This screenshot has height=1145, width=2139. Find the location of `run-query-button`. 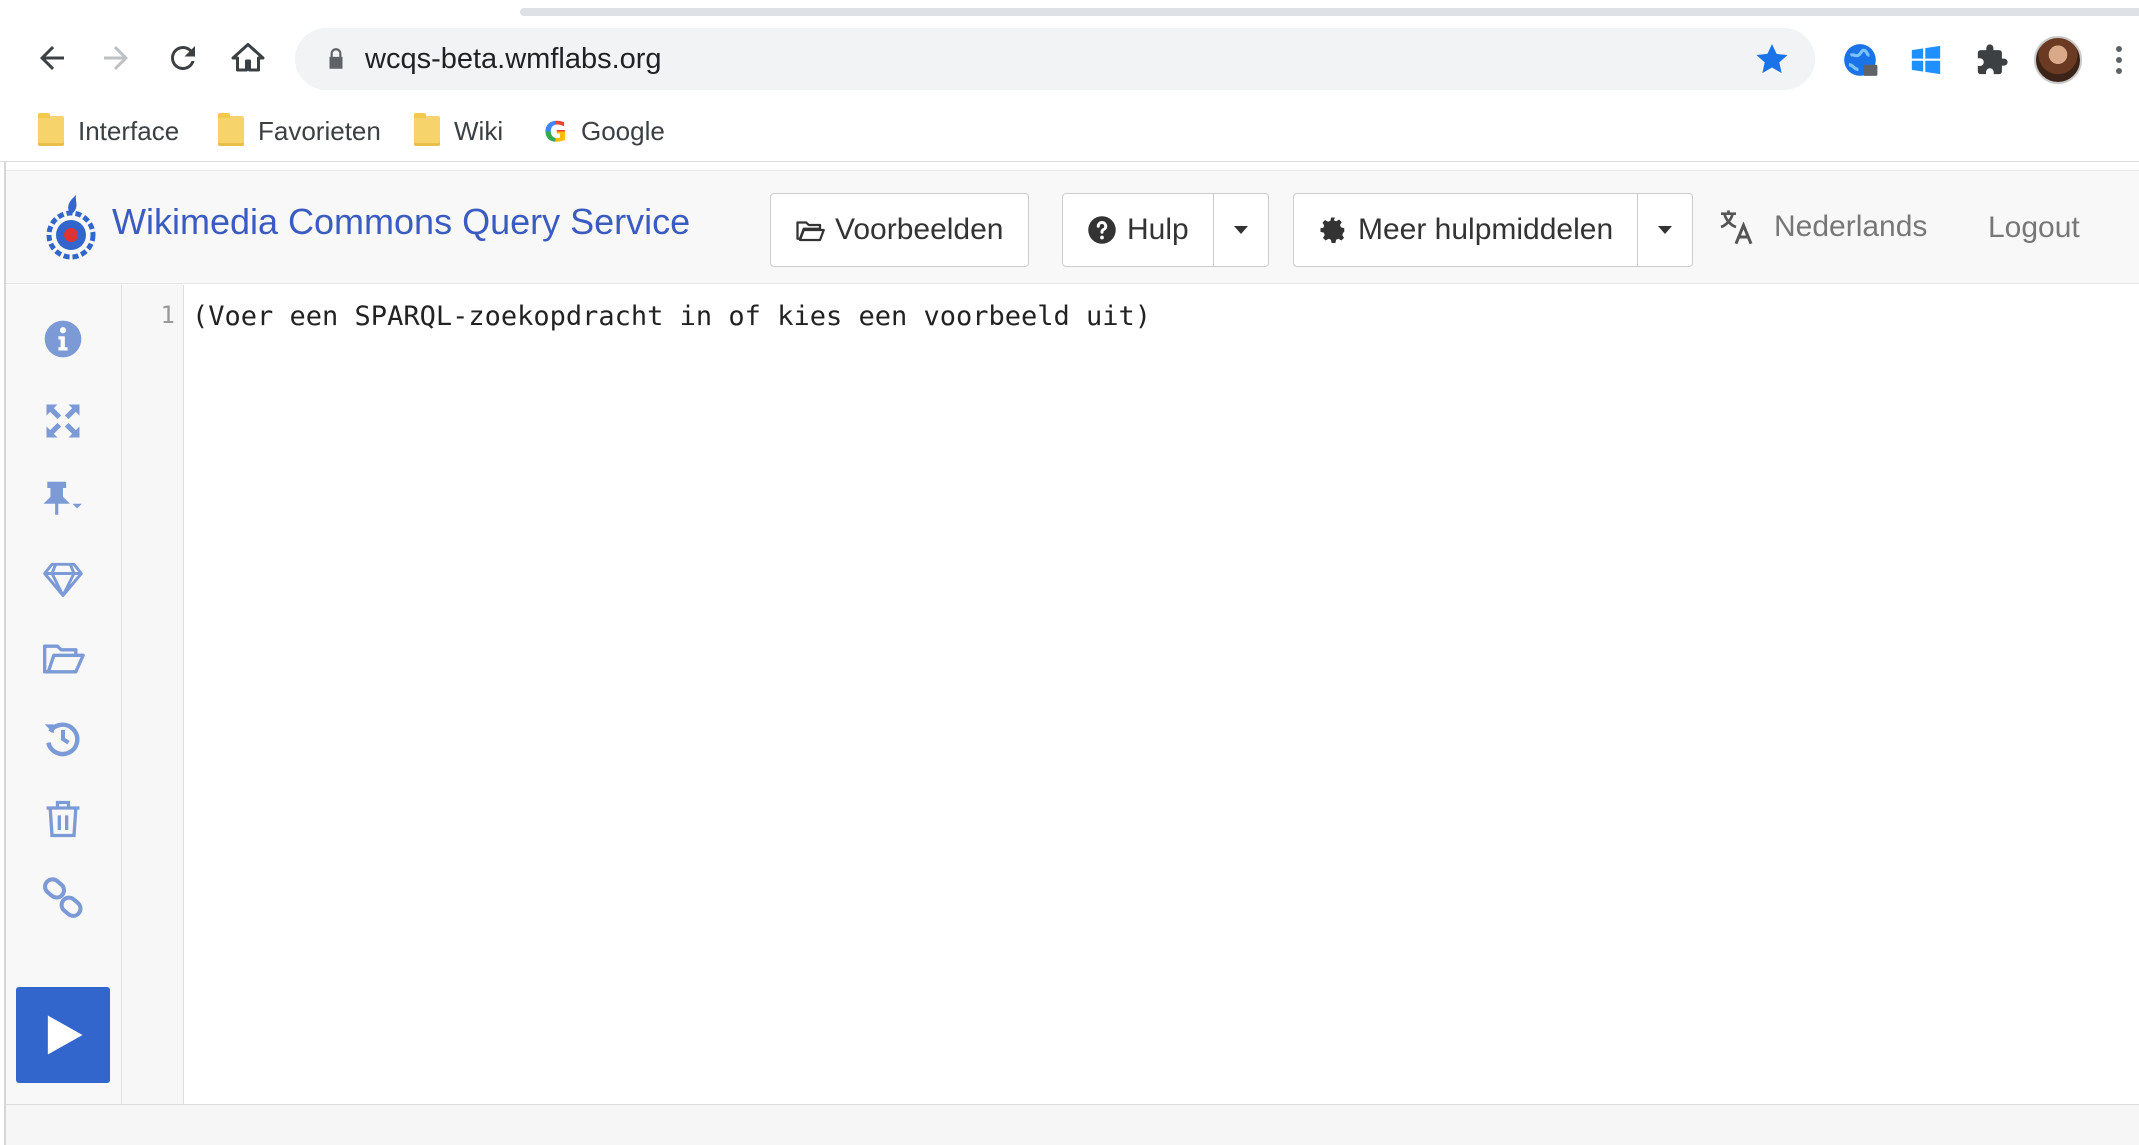

run-query-button is located at coordinates (63, 1035).